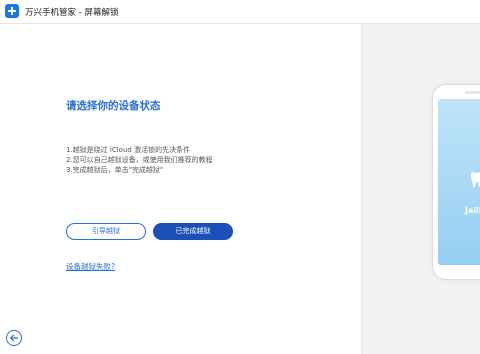  Describe the element at coordinates (115, 170) in the screenshot. I see `instruction-line-3: 3.完成越狱后，单击"完成越狱"` at that location.